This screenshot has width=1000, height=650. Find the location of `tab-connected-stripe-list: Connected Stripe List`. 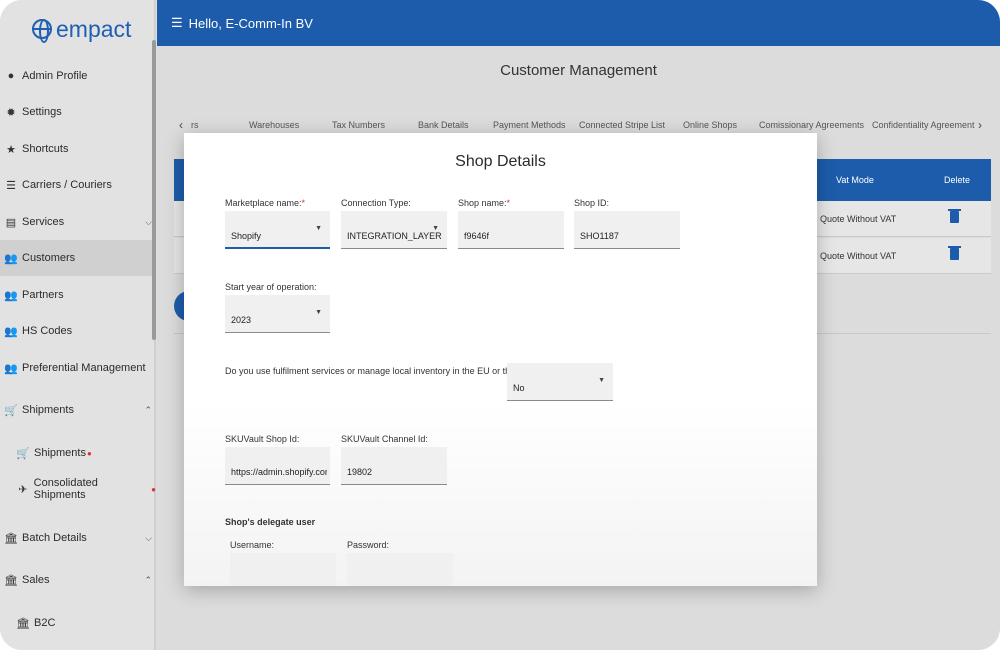

tab-connected-stripe-list: Connected Stripe List is located at coordinates (622, 125).